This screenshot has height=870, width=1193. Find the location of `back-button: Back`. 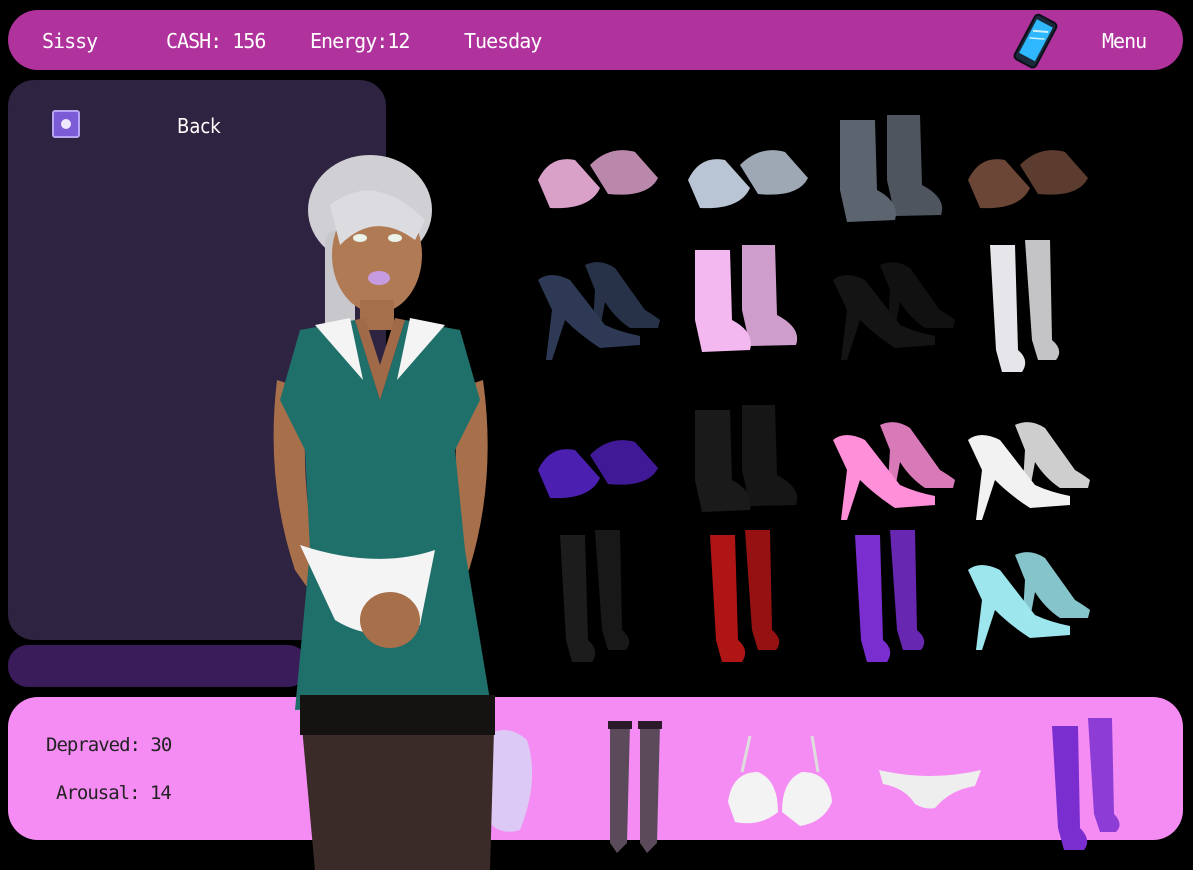

back-button: Back is located at coordinates (199, 126).